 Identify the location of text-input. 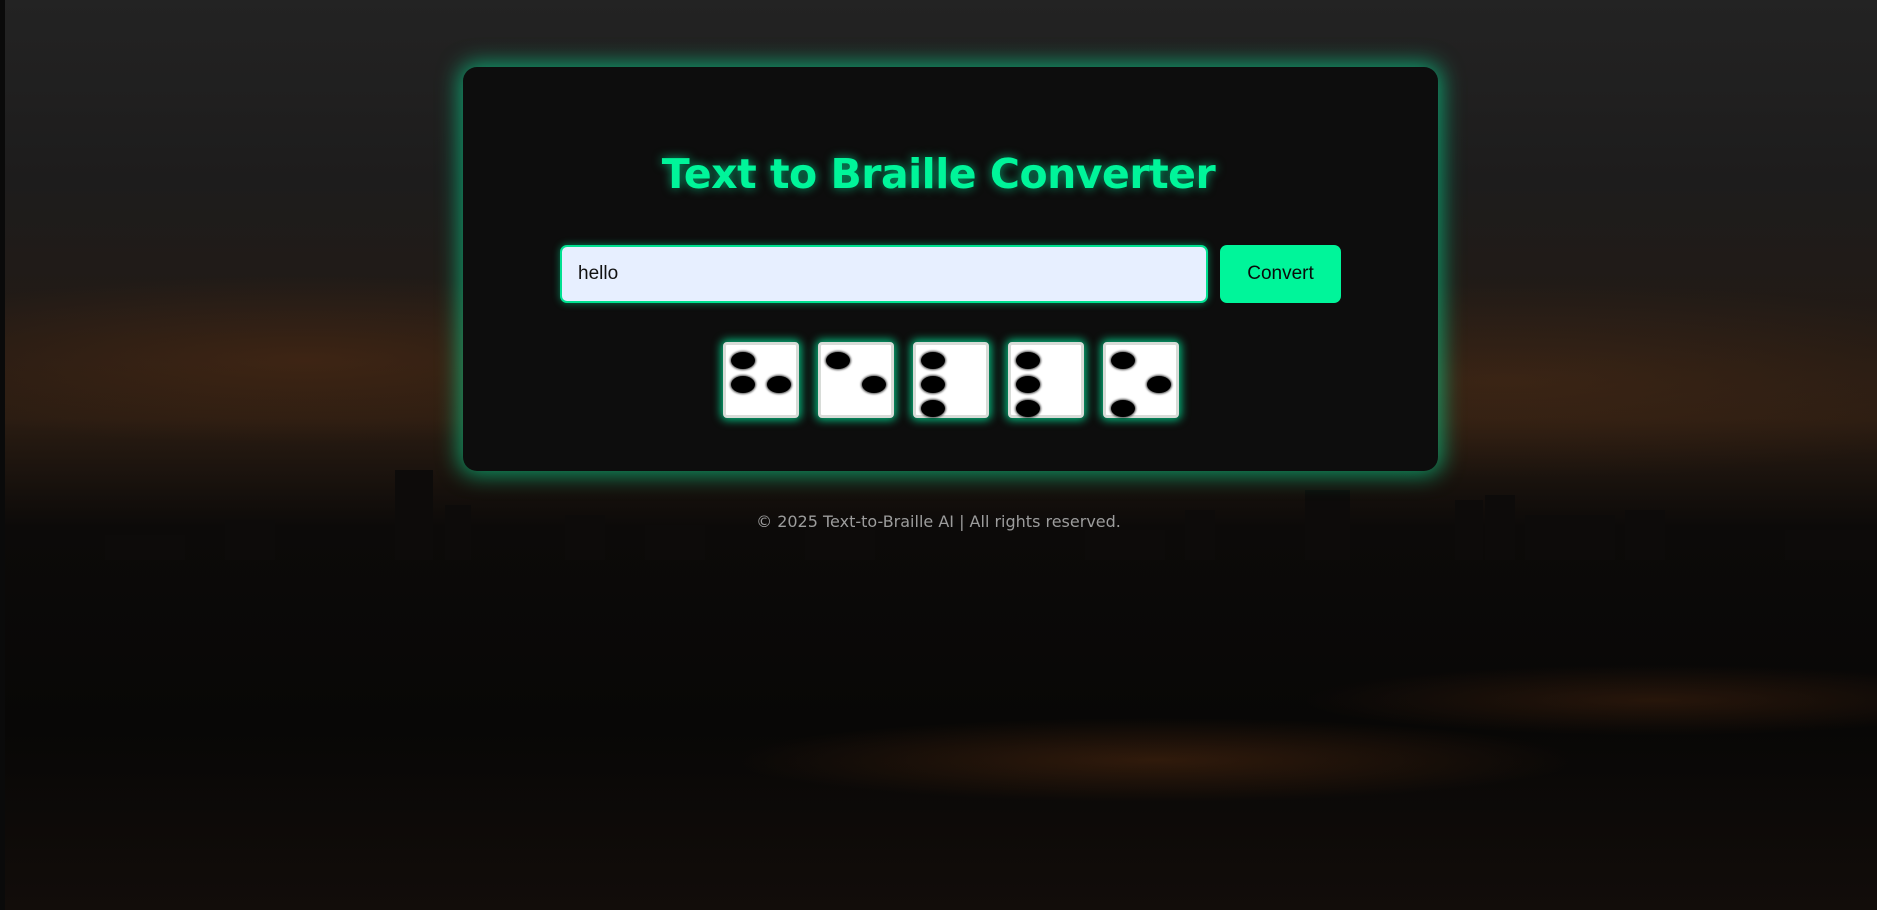
(884, 274).